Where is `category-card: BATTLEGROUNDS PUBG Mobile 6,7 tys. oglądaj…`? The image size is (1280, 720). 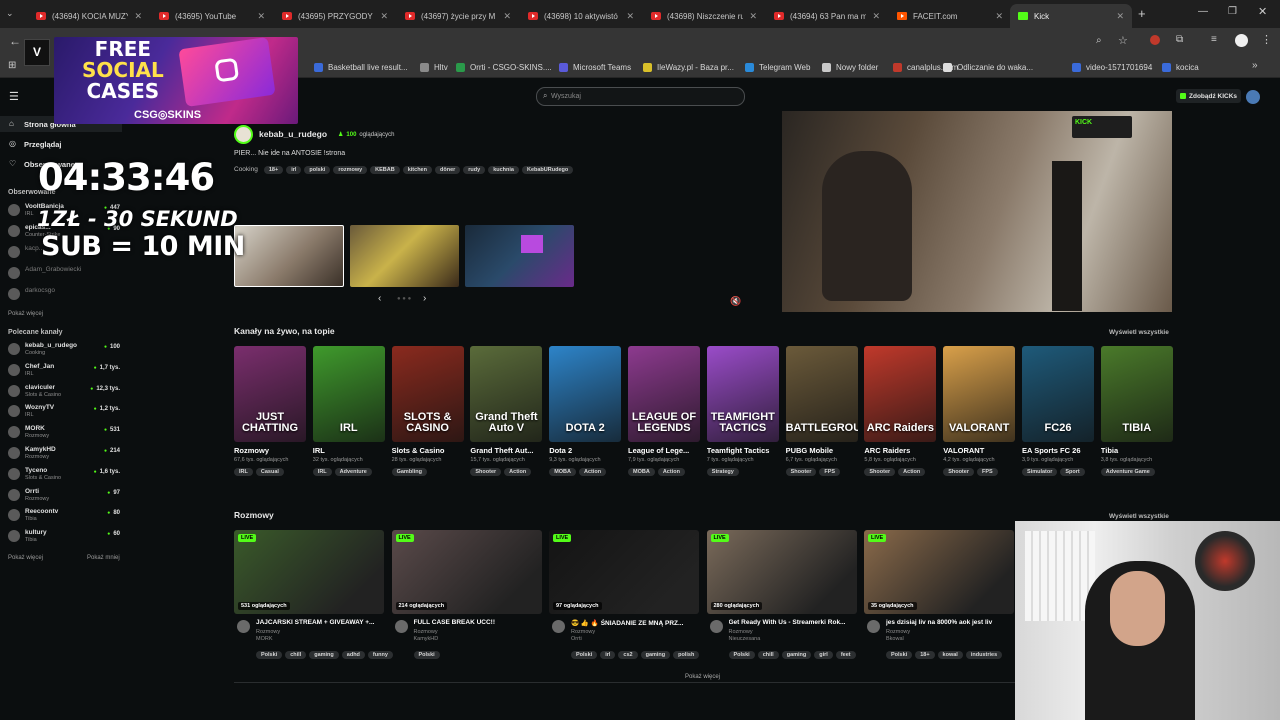
category-card: BATTLEGROUNDS PUBG Mobile 6,7 tys. oglądaj… is located at coordinates (821, 411).